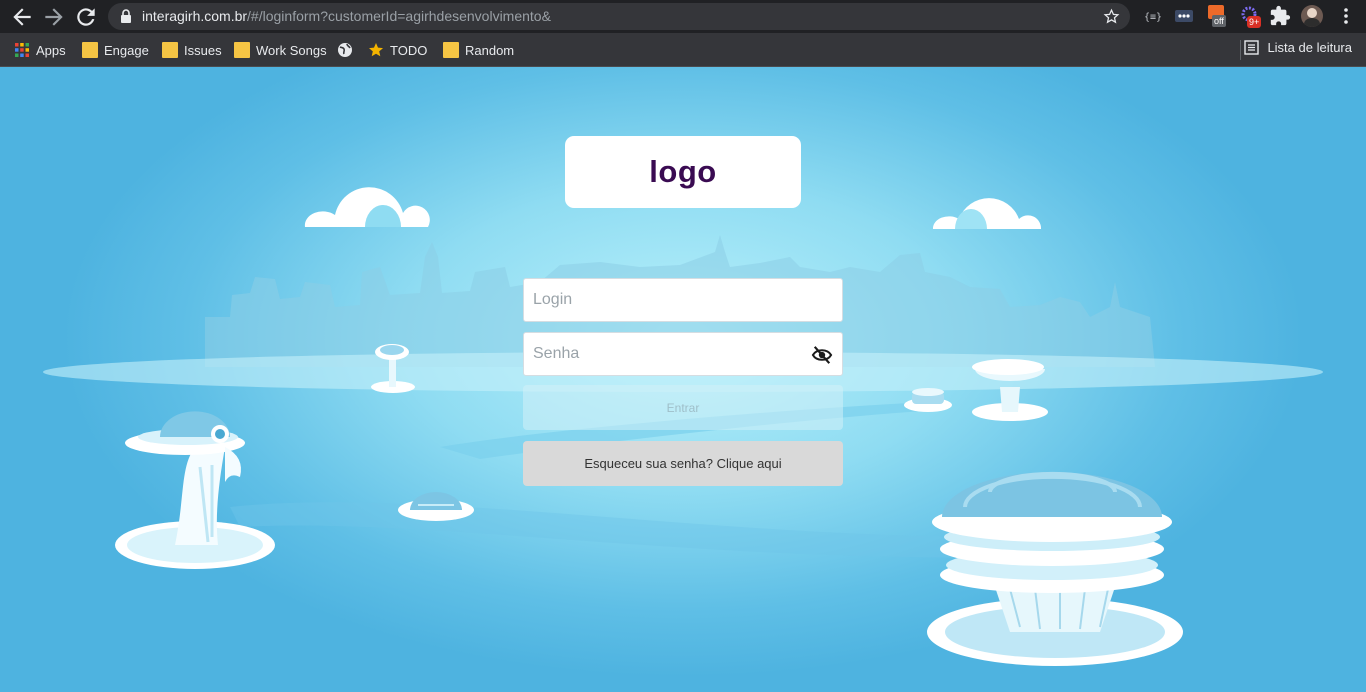 This screenshot has height=692, width=1366. Describe the element at coordinates (367, 207) in the screenshot. I see `cloud-left` at that location.